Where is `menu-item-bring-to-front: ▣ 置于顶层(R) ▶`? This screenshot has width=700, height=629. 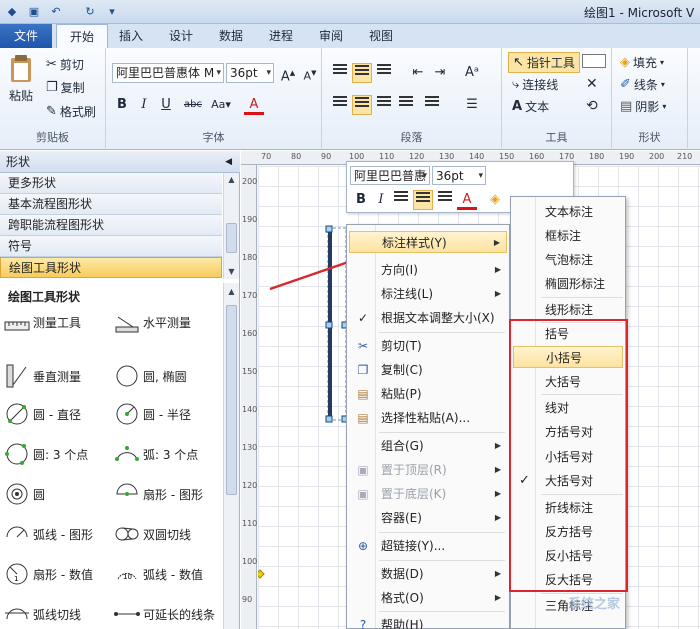
menu-item-bring-to-front: ▣ 置于顶层(R) ▶ is located at coordinates (428, 470).